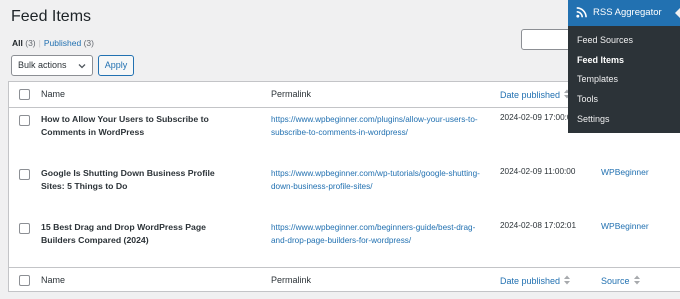 The image size is (680, 299). Describe the element at coordinates (53, 280) in the screenshot. I see `column-name-footer: Name` at that location.